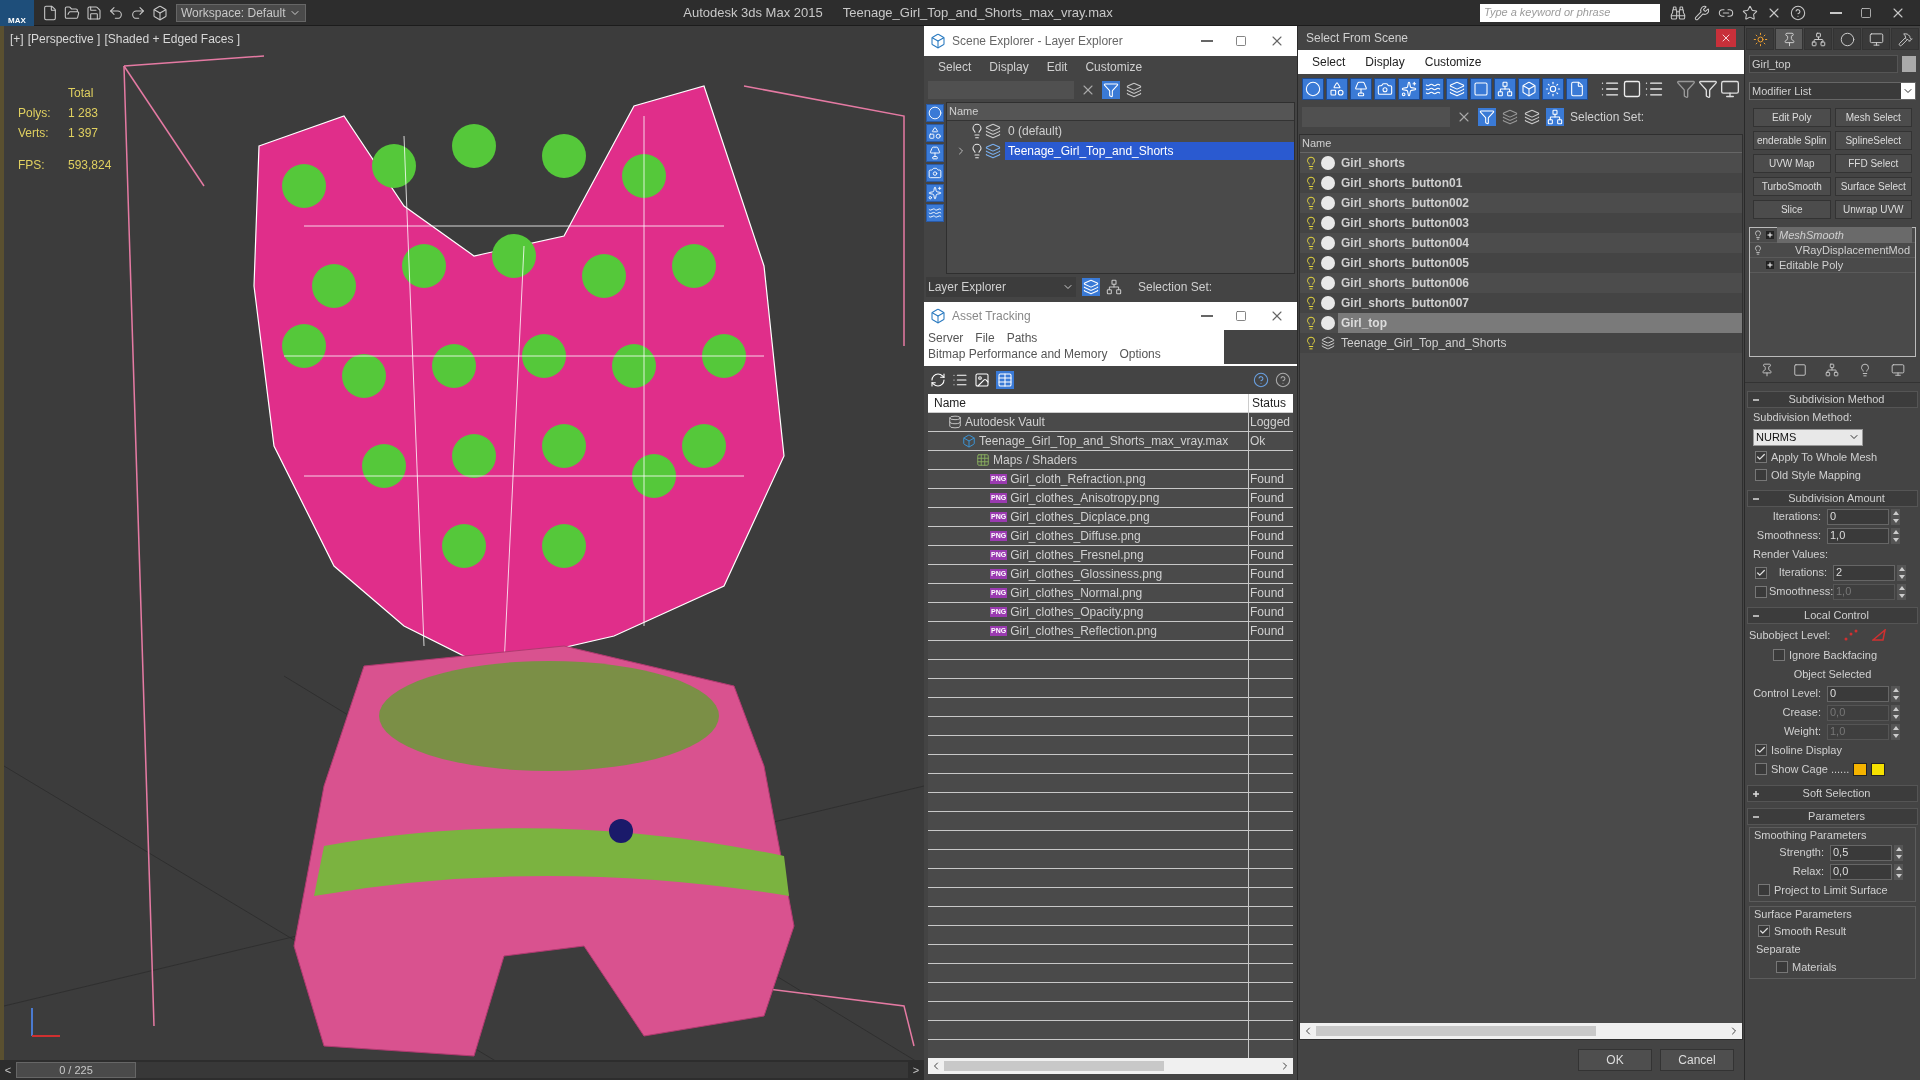 The height and width of the screenshot is (1080, 1920). What do you see at coordinates (1832, 91) in the screenshot?
I see `modifier-list-dropdown: Modifier List` at bounding box center [1832, 91].